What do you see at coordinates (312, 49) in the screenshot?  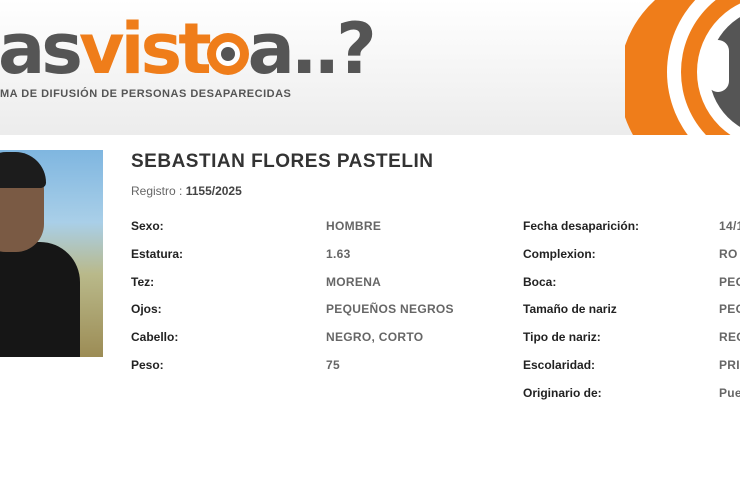 I see `logo-text-part3: a..?` at bounding box center [312, 49].